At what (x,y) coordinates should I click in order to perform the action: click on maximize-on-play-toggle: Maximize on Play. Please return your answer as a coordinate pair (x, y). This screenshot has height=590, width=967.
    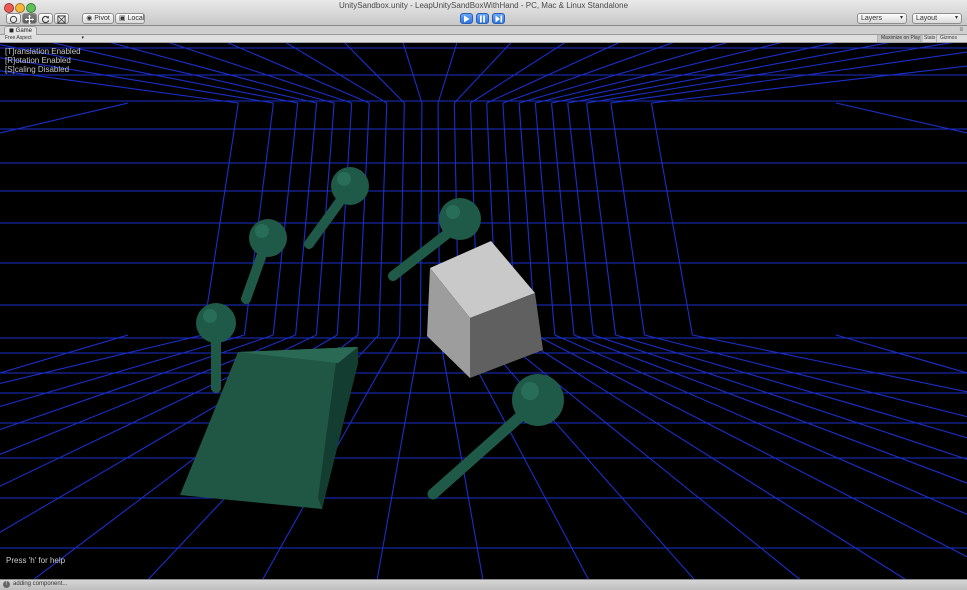
    Looking at the image, I should click on (900, 38).